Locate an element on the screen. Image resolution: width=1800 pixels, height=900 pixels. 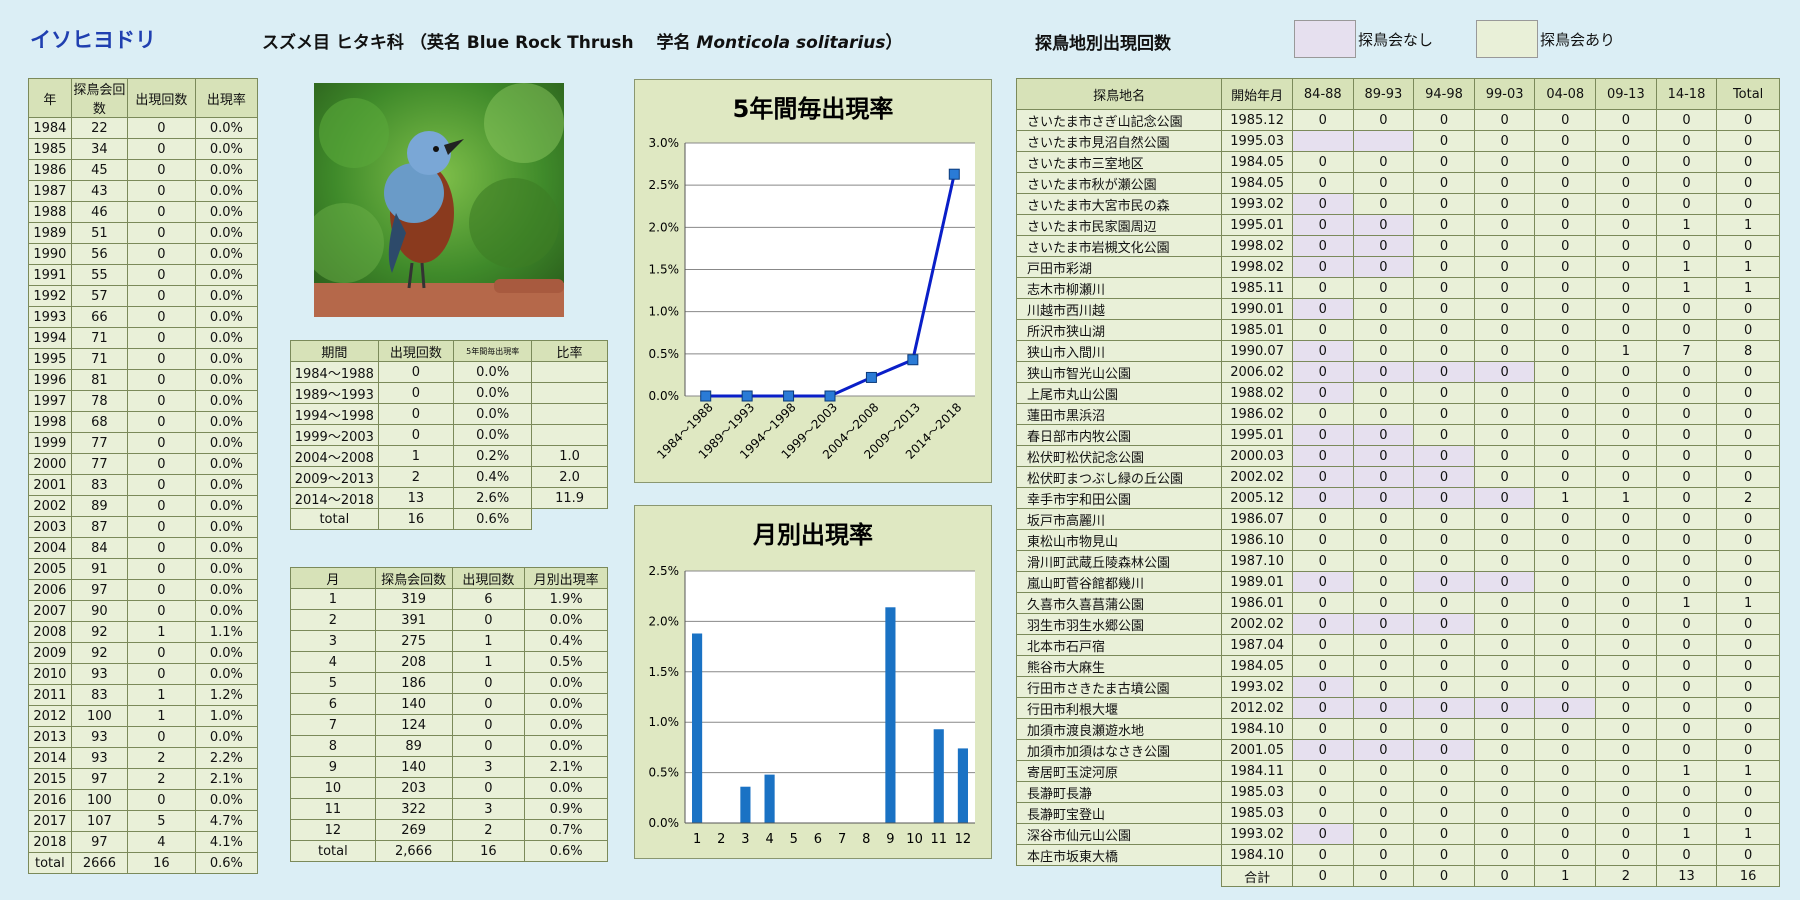
table-cell: 140 is located at coordinates (413, 767).